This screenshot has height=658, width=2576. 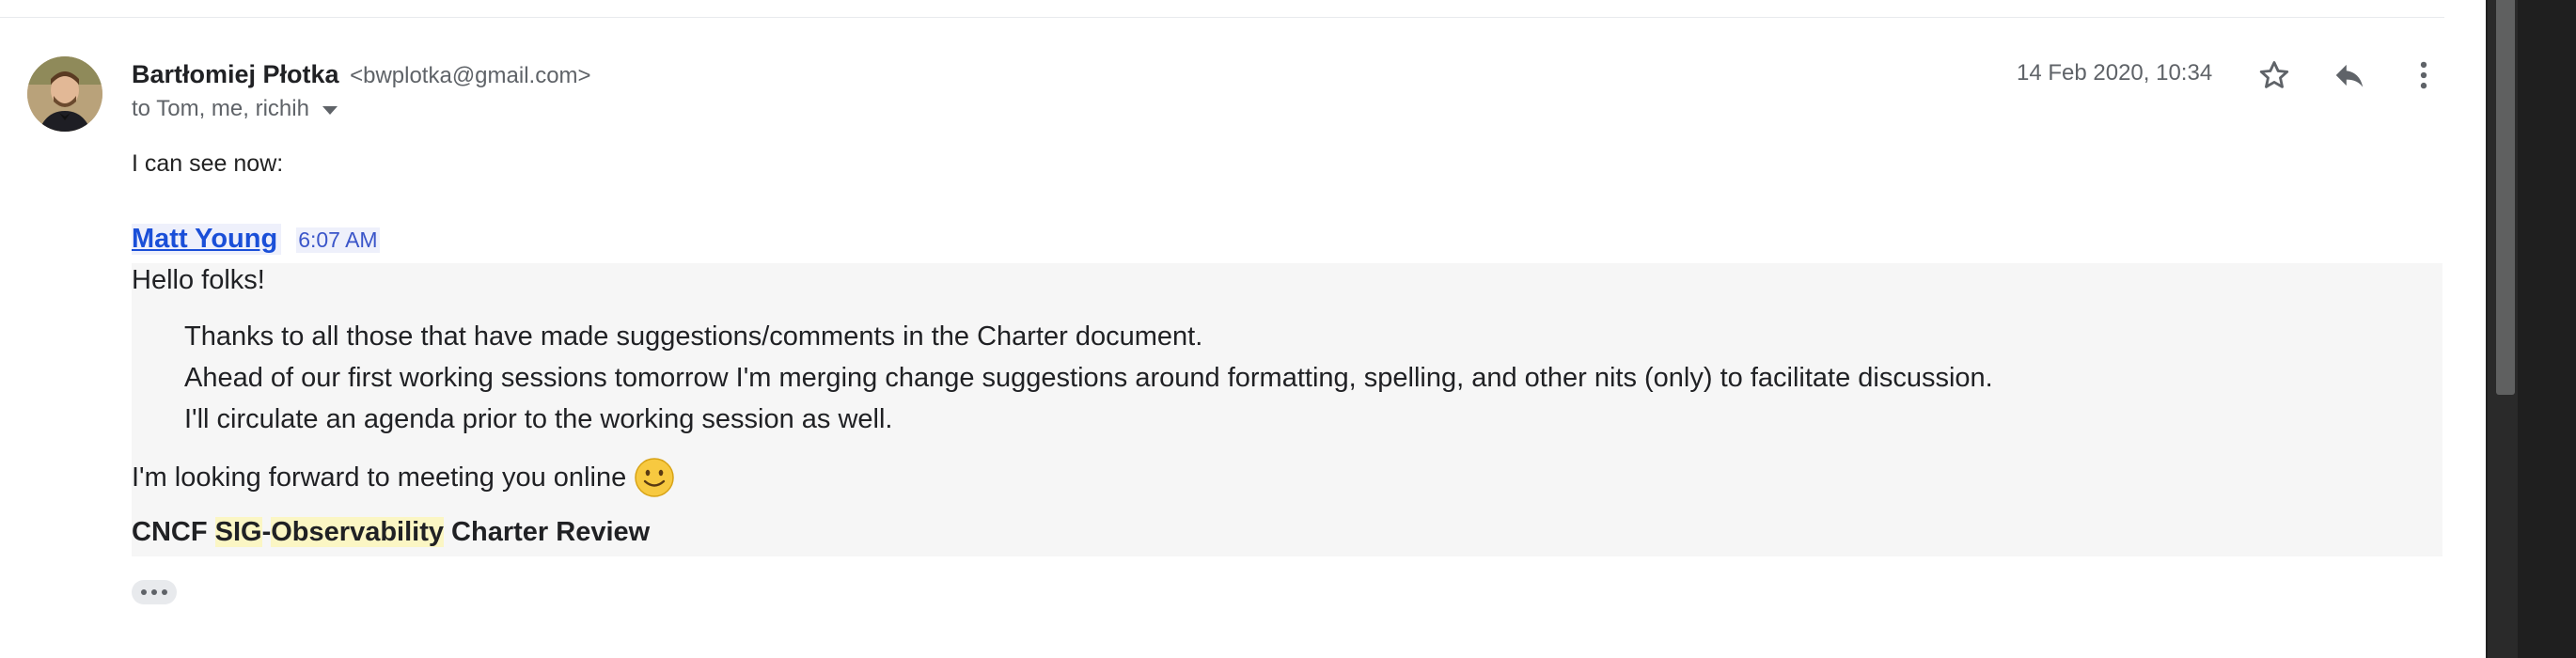 I want to click on more-vert-icon, so click(x=2424, y=75).